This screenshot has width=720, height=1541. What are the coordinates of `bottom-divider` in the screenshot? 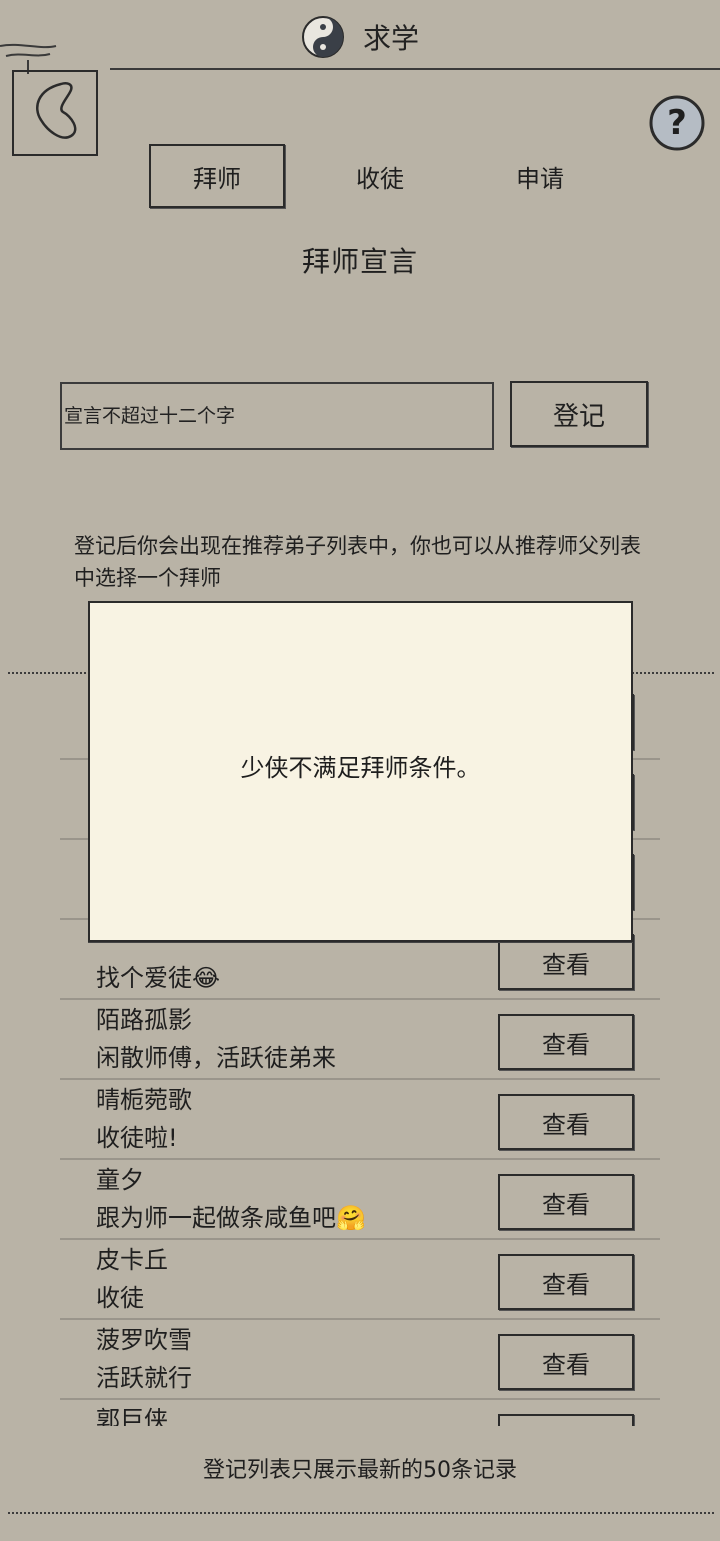 It's located at (361, 1513).